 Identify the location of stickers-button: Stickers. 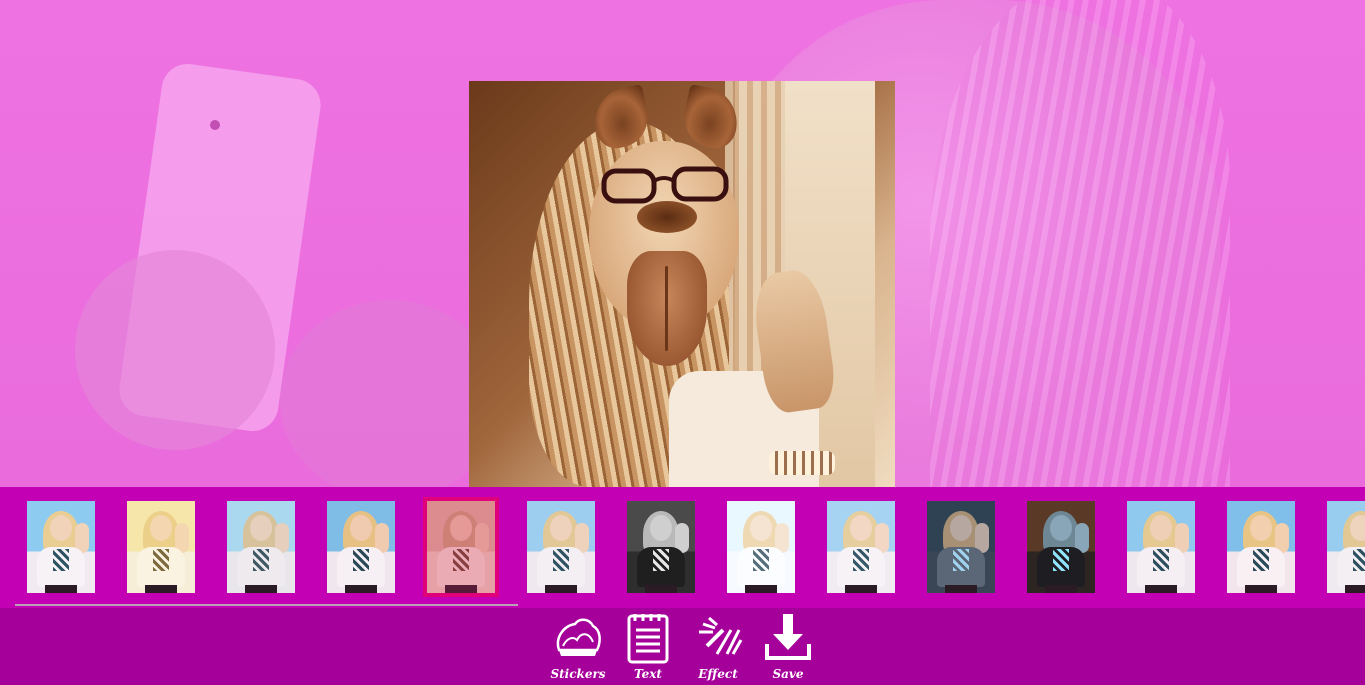
(578, 647).